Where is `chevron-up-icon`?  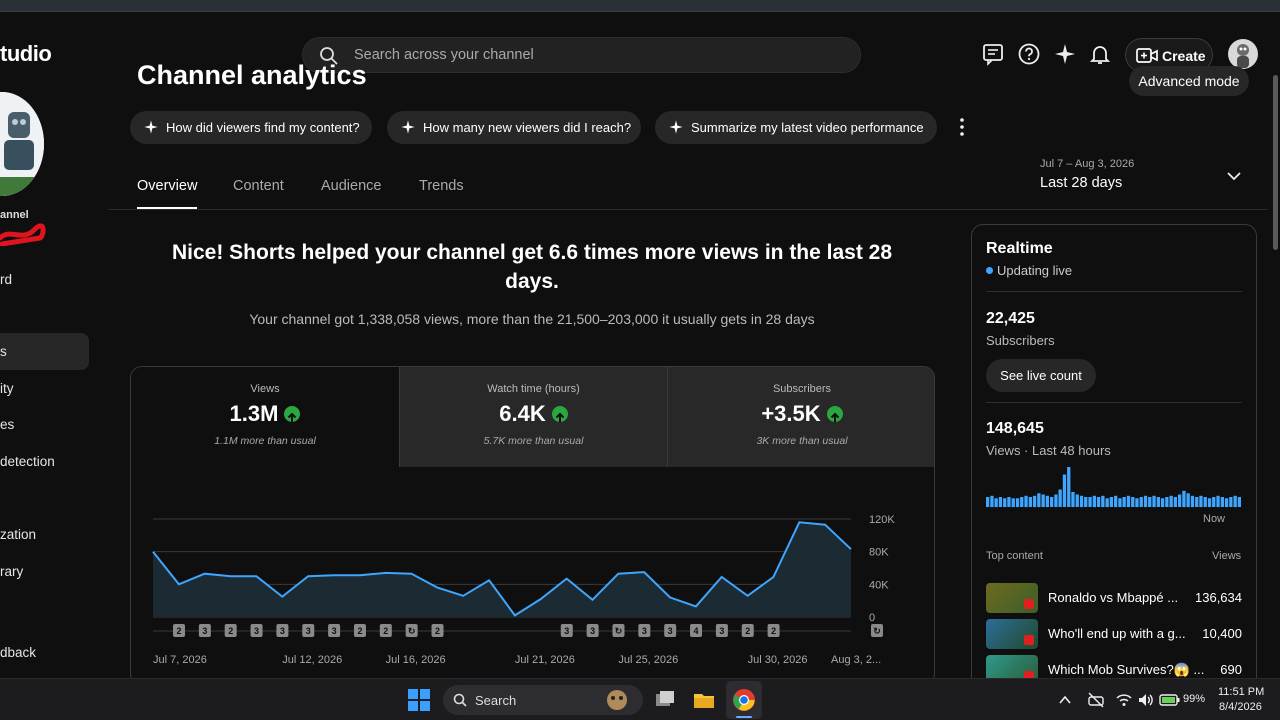
chevron-up-icon is located at coordinates (1065, 700).